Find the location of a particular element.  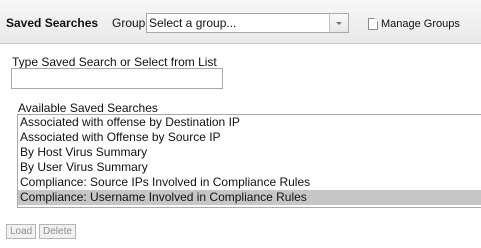

group-label: Group: is located at coordinates (130, 23).